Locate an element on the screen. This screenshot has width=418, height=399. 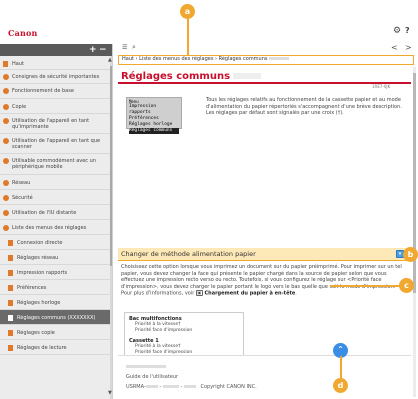
sidebar-scroll-thumb is located at coordinates (111, 166).